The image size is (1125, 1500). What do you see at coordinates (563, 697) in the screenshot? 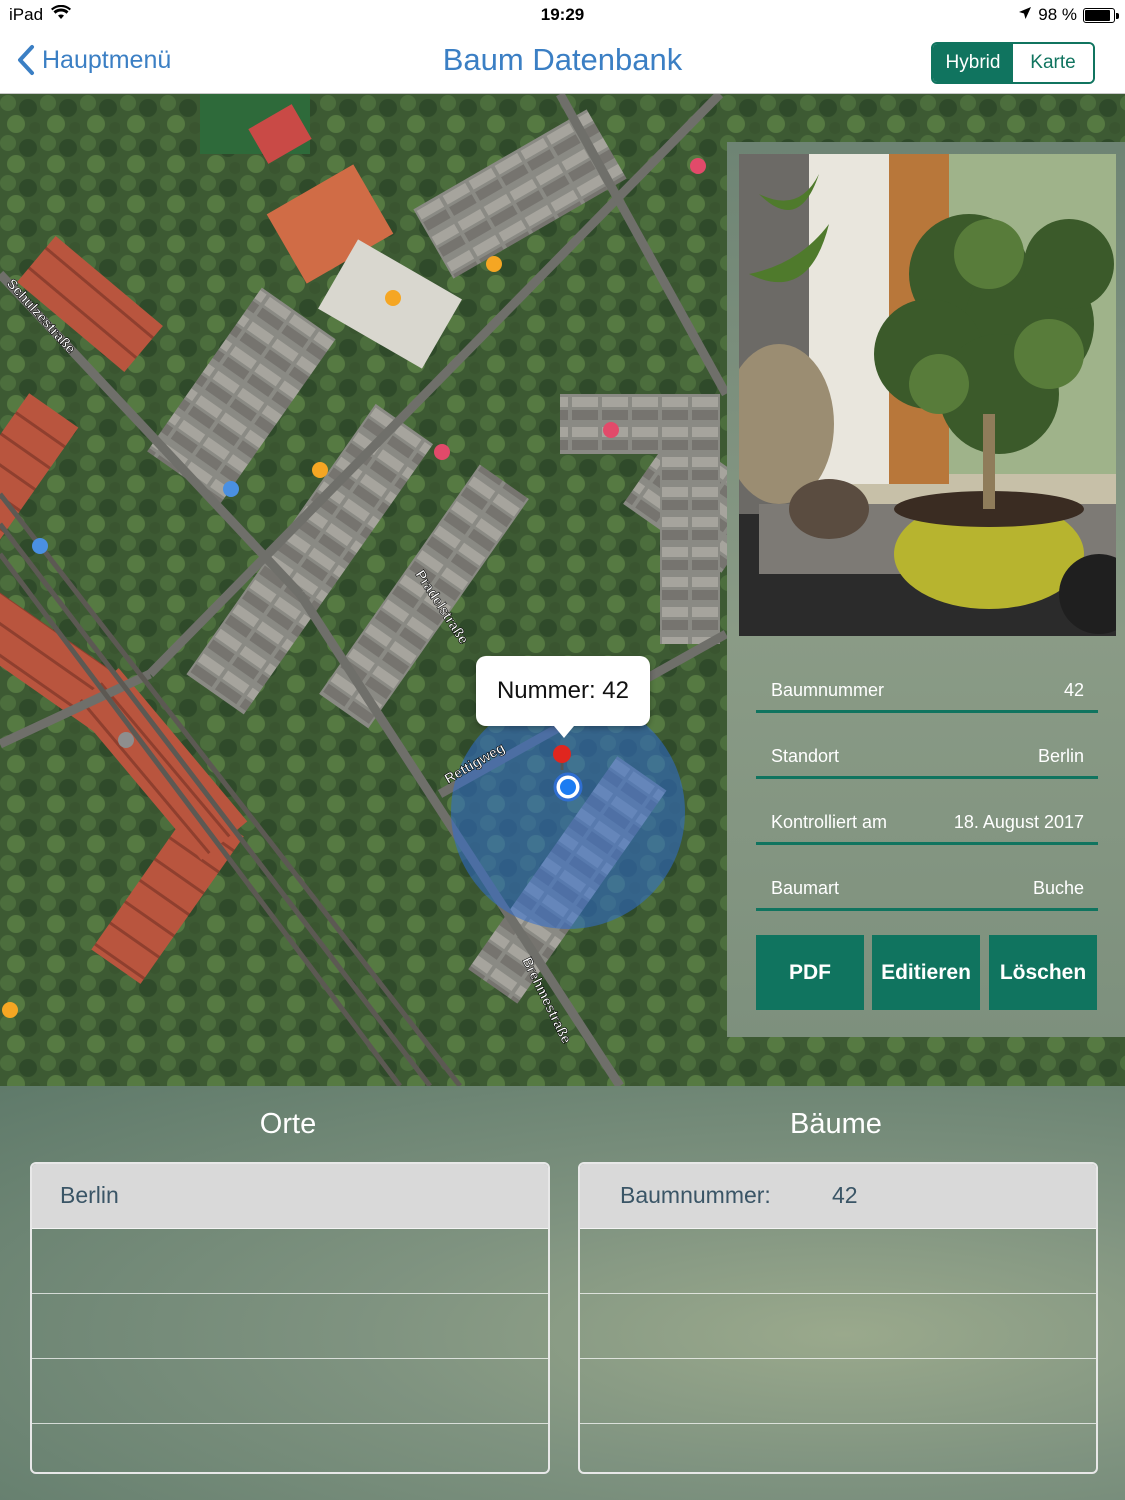
I see `map-callout: Nummer: 42` at bounding box center [563, 697].